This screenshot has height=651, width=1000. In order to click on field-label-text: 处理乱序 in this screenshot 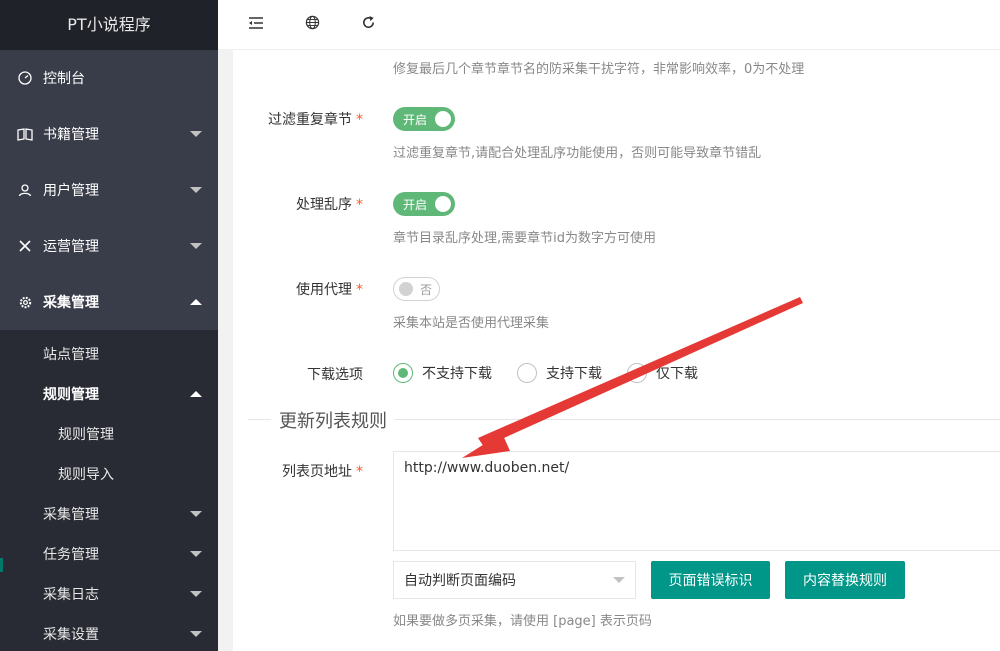, I will do `click(324, 205)`.